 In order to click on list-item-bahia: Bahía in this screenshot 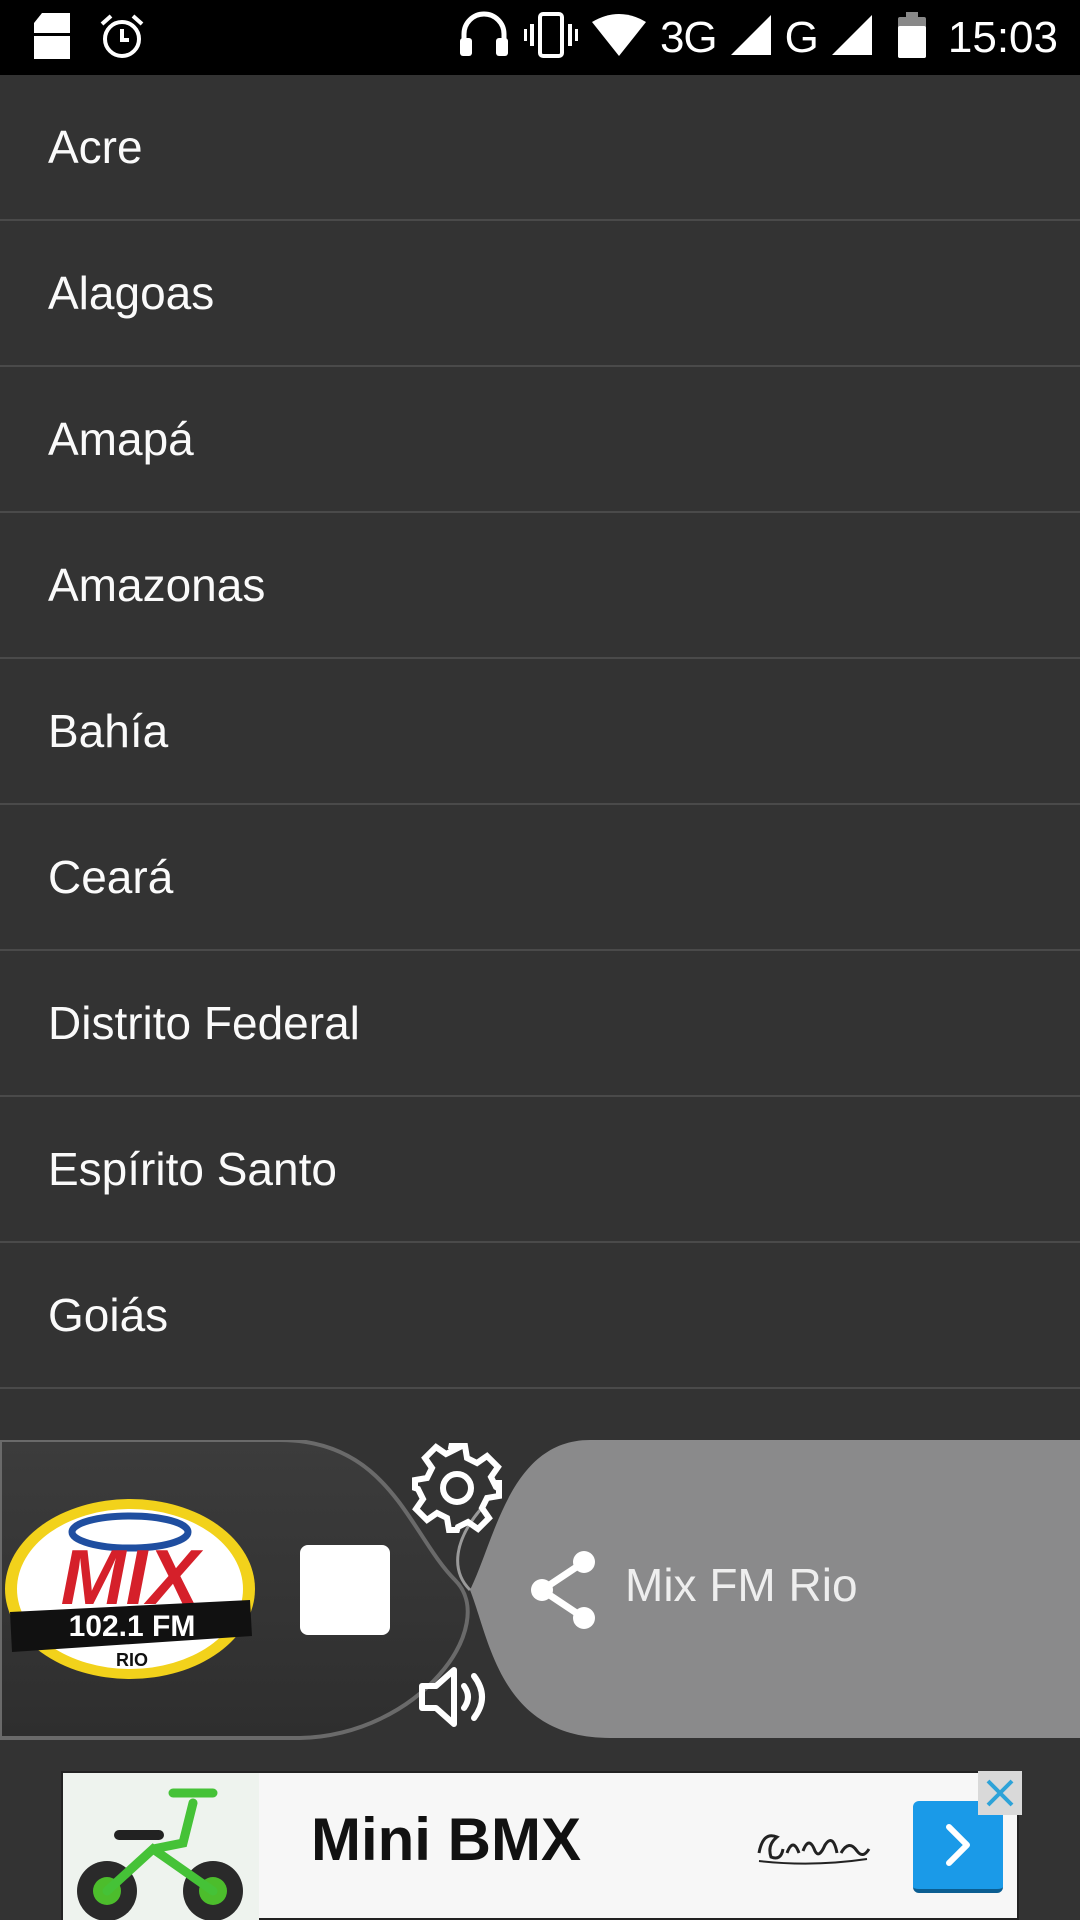, I will do `click(540, 732)`.